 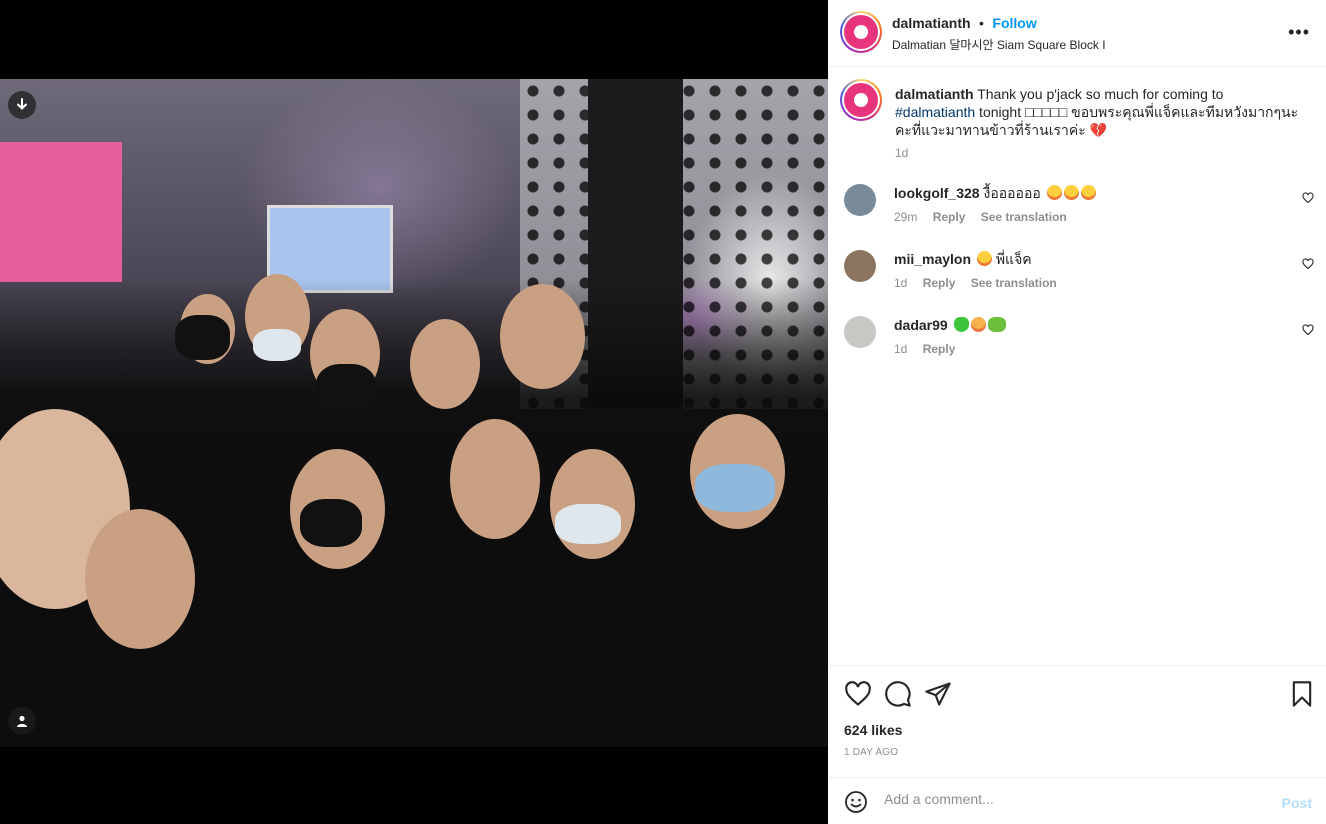 I want to click on bookmark-icon, so click(x=1302, y=694).